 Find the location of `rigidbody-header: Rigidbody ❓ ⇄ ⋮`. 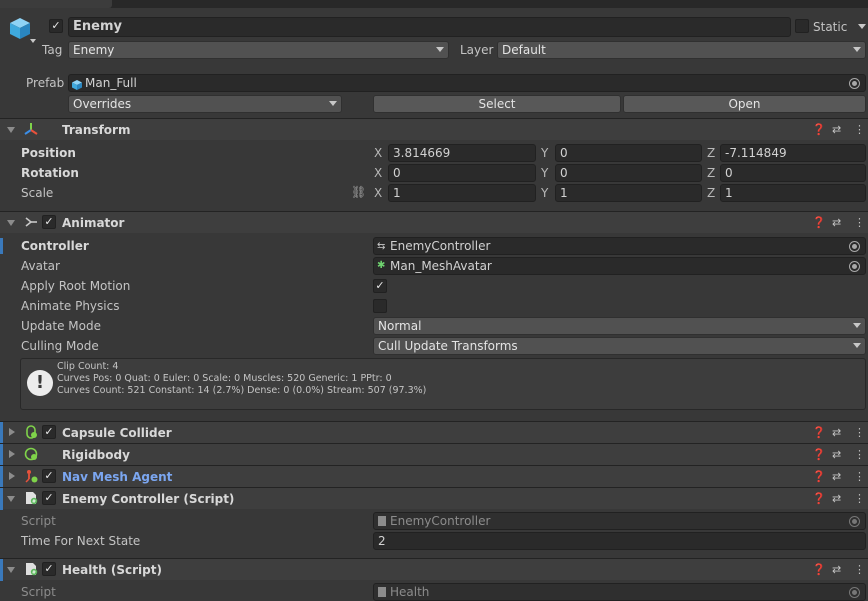

rigidbody-header: Rigidbody ❓ ⇄ ⋮ is located at coordinates (434, 454).